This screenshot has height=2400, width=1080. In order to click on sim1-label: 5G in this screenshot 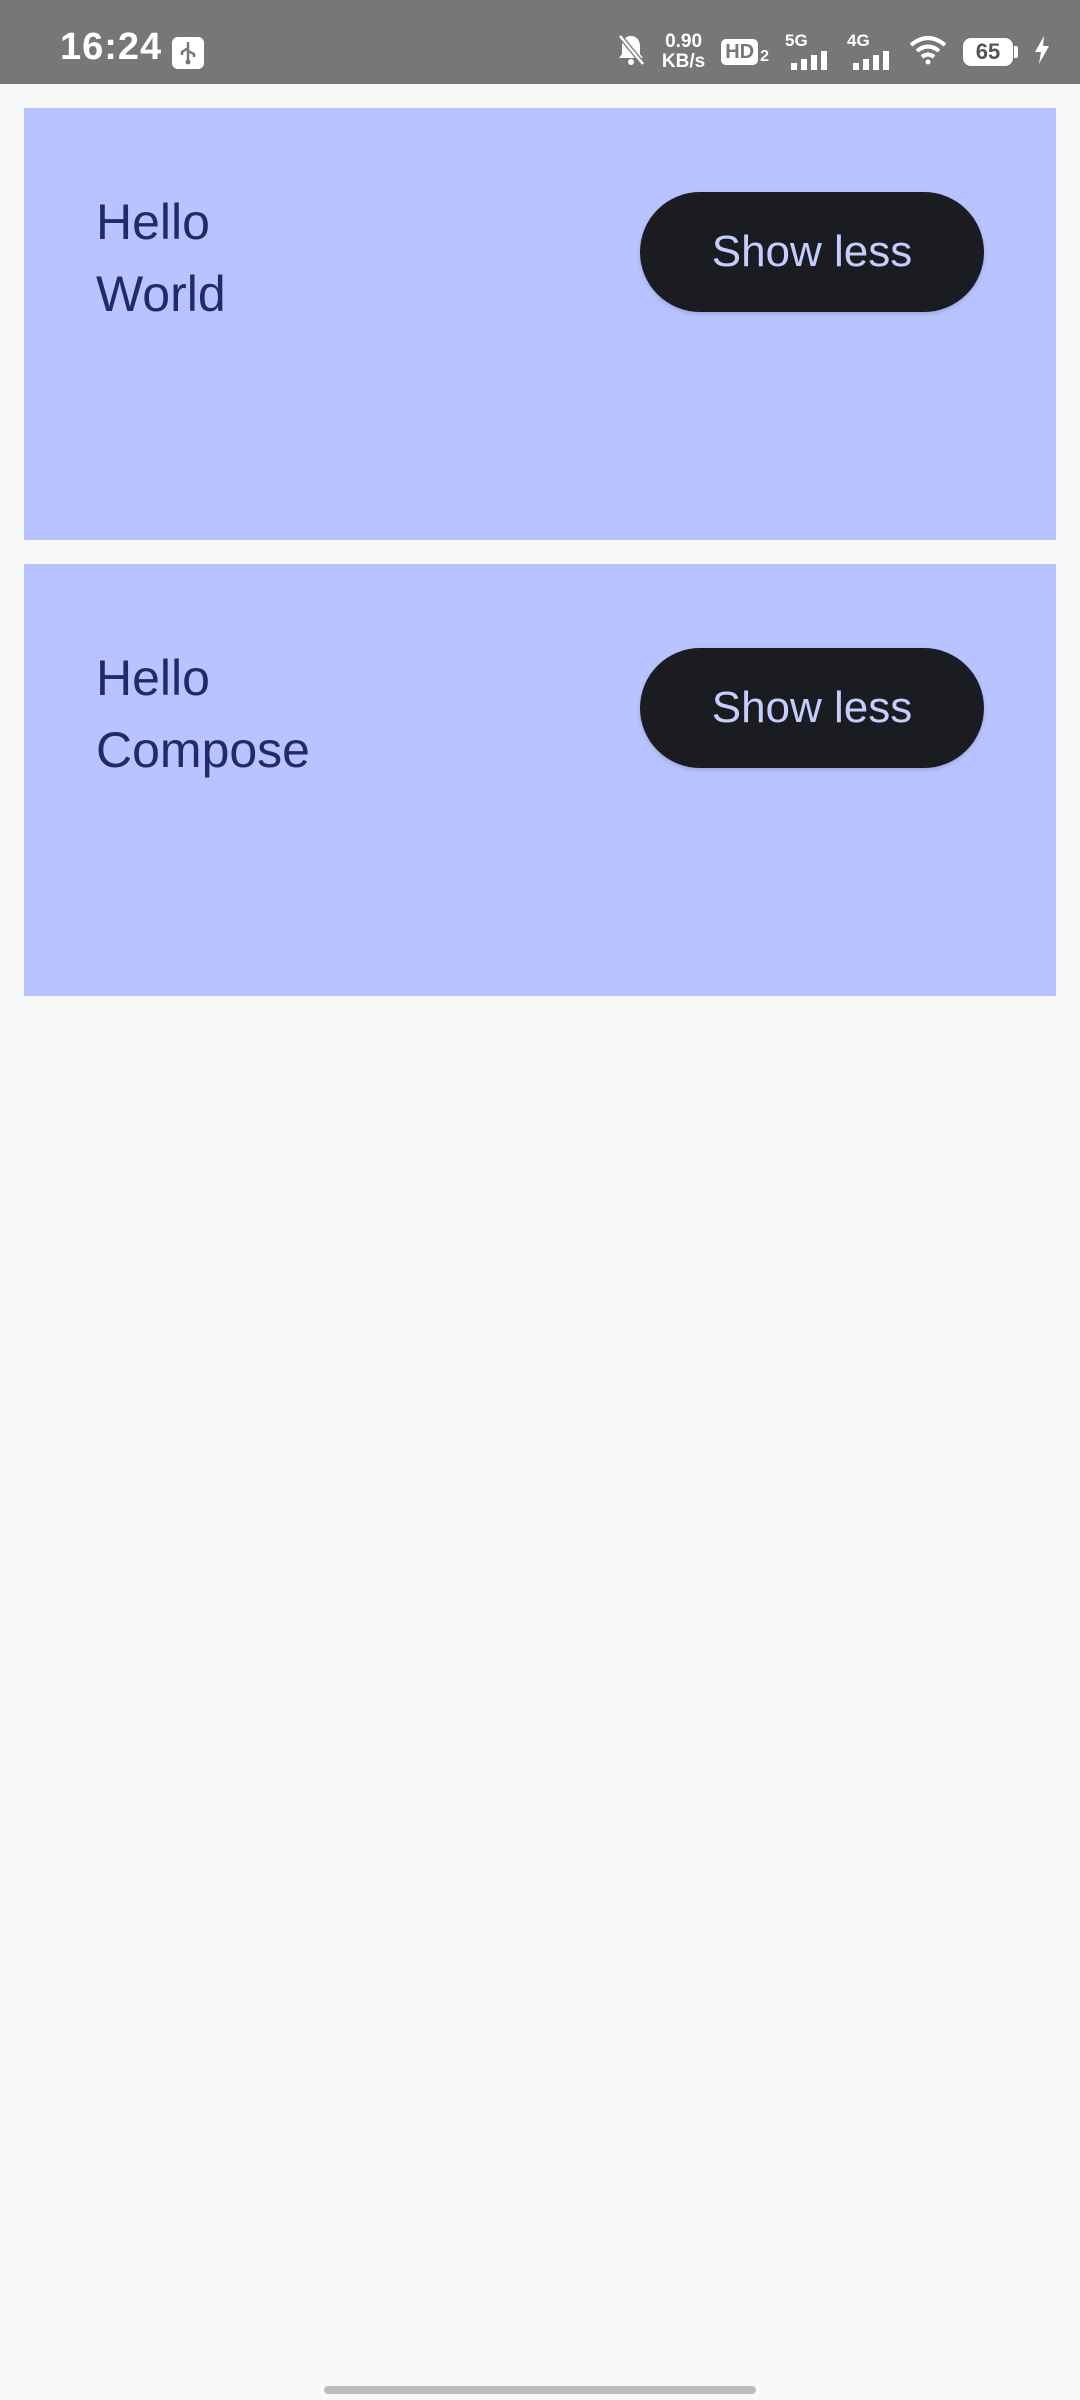, I will do `click(796, 40)`.